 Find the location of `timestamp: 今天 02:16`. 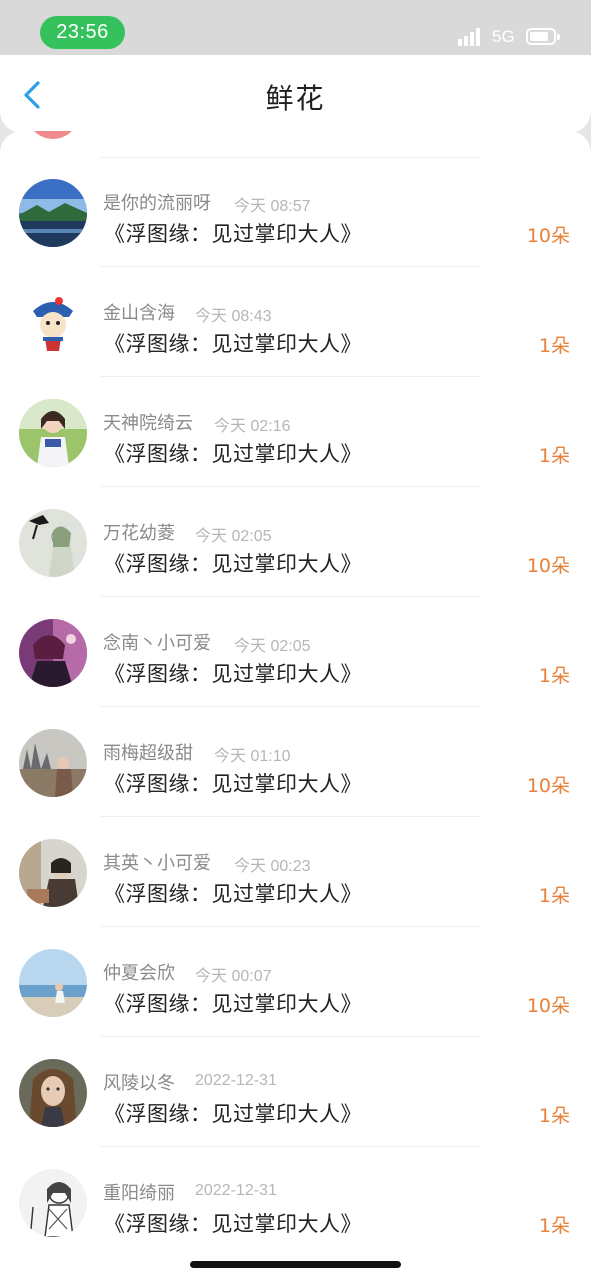

timestamp: 今天 02:16 is located at coordinates (252, 426).